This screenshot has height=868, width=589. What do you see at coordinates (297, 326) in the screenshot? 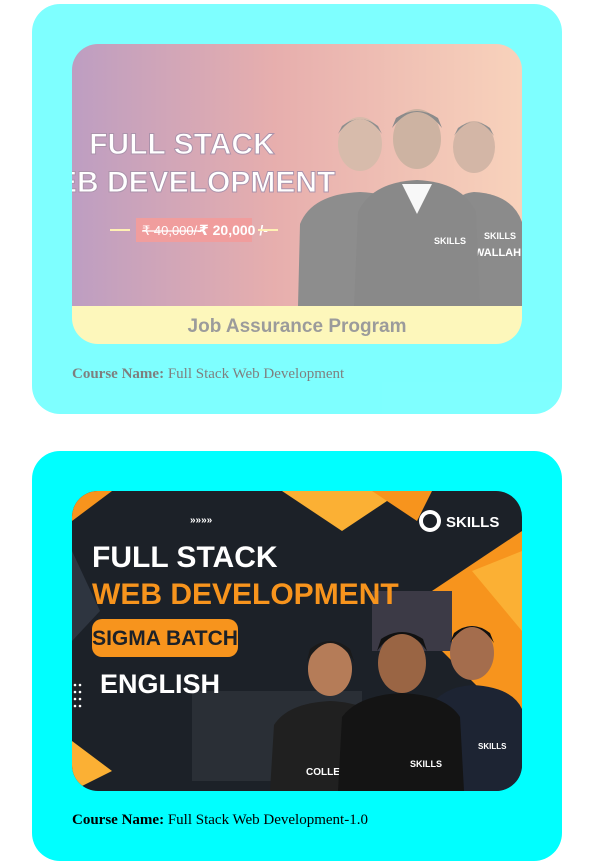
I see `job-assurance-label: Job Assurance Program` at bounding box center [297, 326].